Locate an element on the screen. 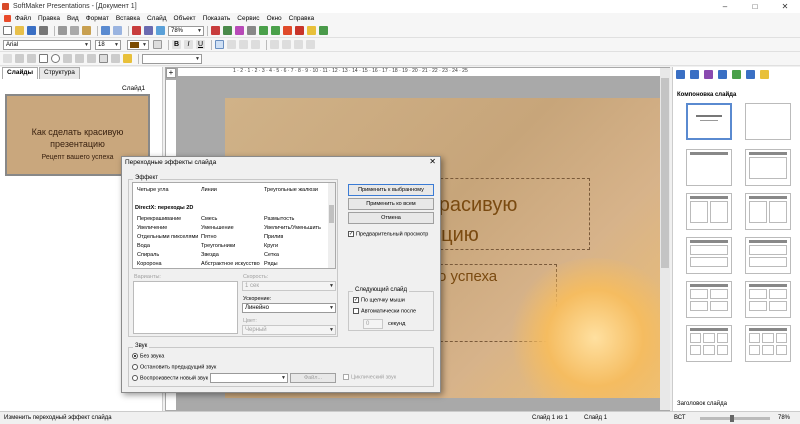  zoom-slider is located at coordinates (735, 418).